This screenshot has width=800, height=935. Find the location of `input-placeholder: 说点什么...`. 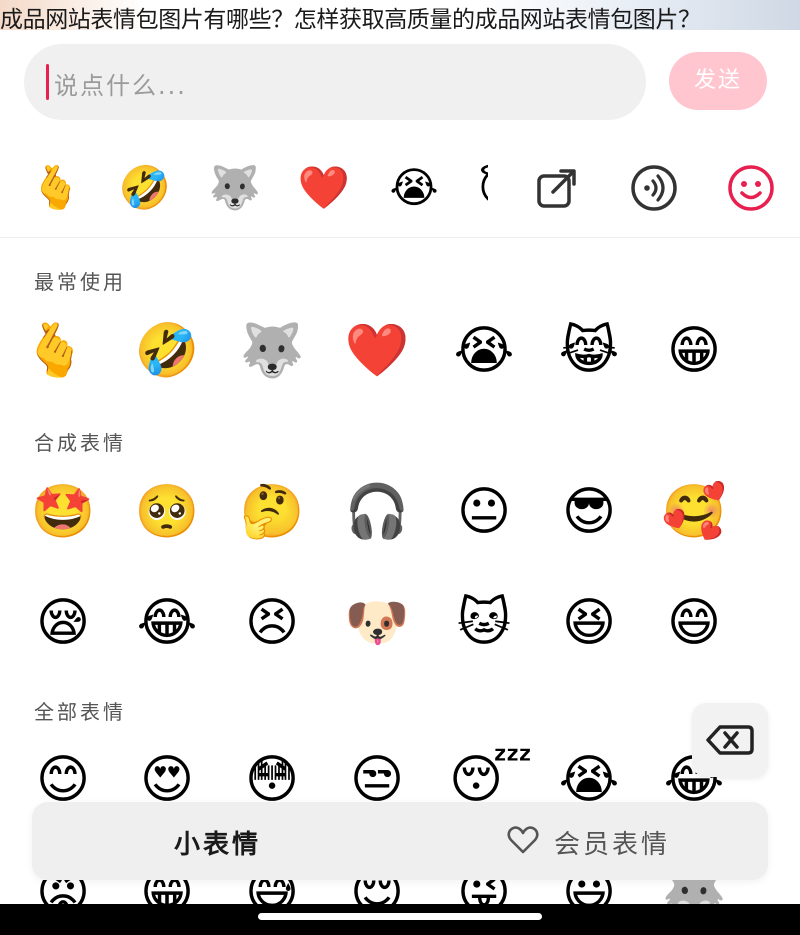

input-placeholder: 说点什么... is located at coordinates (120, 86).